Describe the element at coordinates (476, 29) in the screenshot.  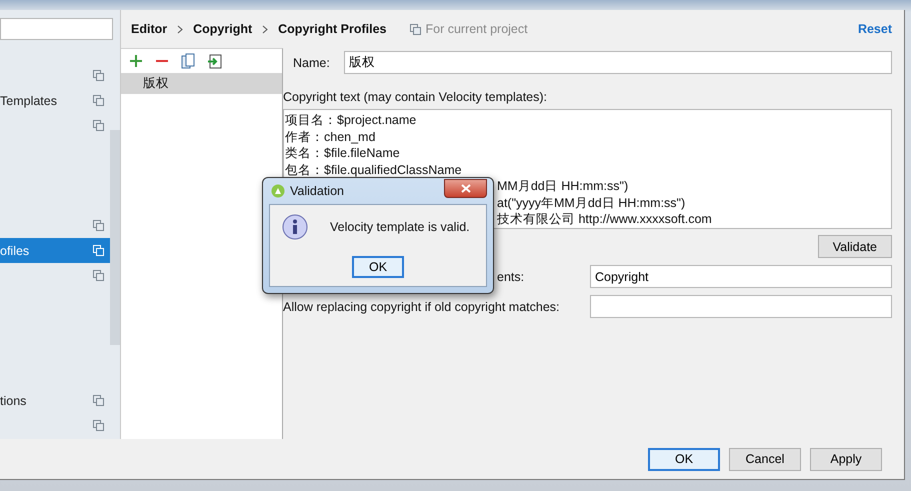
I see `scope-note: For current project` at that location.